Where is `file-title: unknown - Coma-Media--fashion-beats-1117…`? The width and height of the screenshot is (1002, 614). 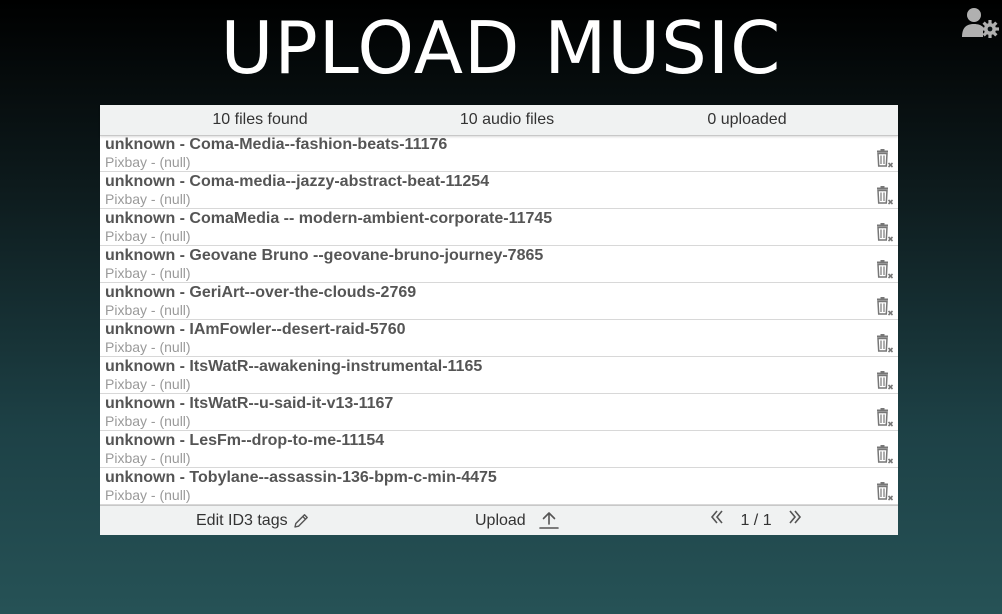
file-title: unknown - Coma-Media--fashion-beats-1117… is located at coordinates (276, 144).